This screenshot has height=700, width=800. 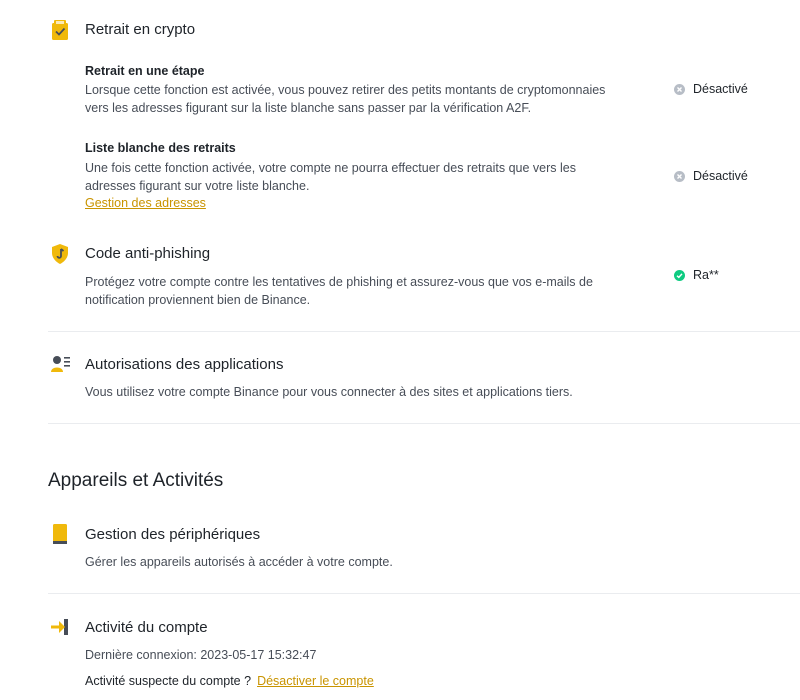 I want to click on suspicious-activity-label: Activité suspecte du compte ?, so click(x=168, y=681).